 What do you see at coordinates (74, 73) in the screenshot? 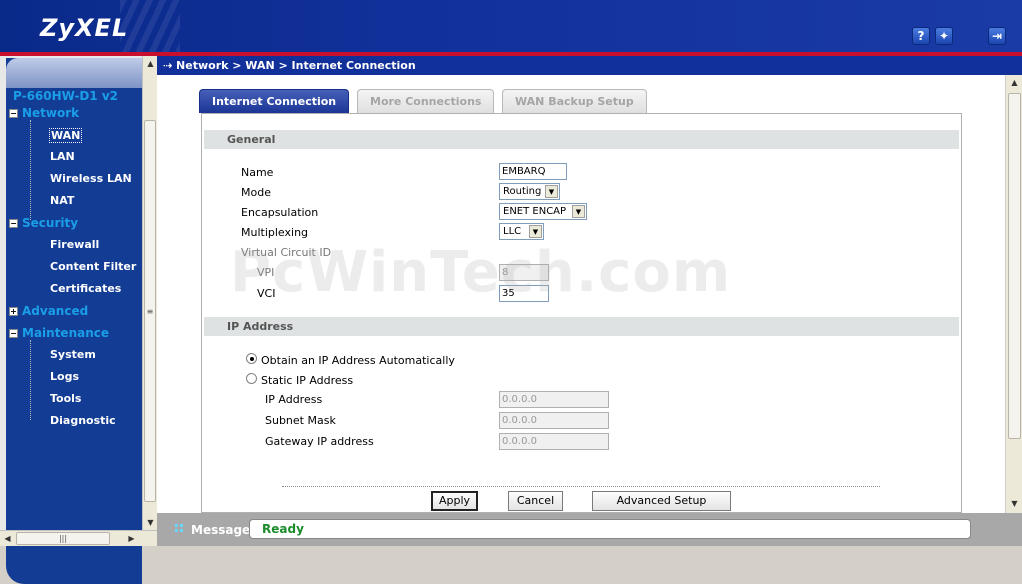
I see `nav-top-cap` at bounding box center [74, 73].